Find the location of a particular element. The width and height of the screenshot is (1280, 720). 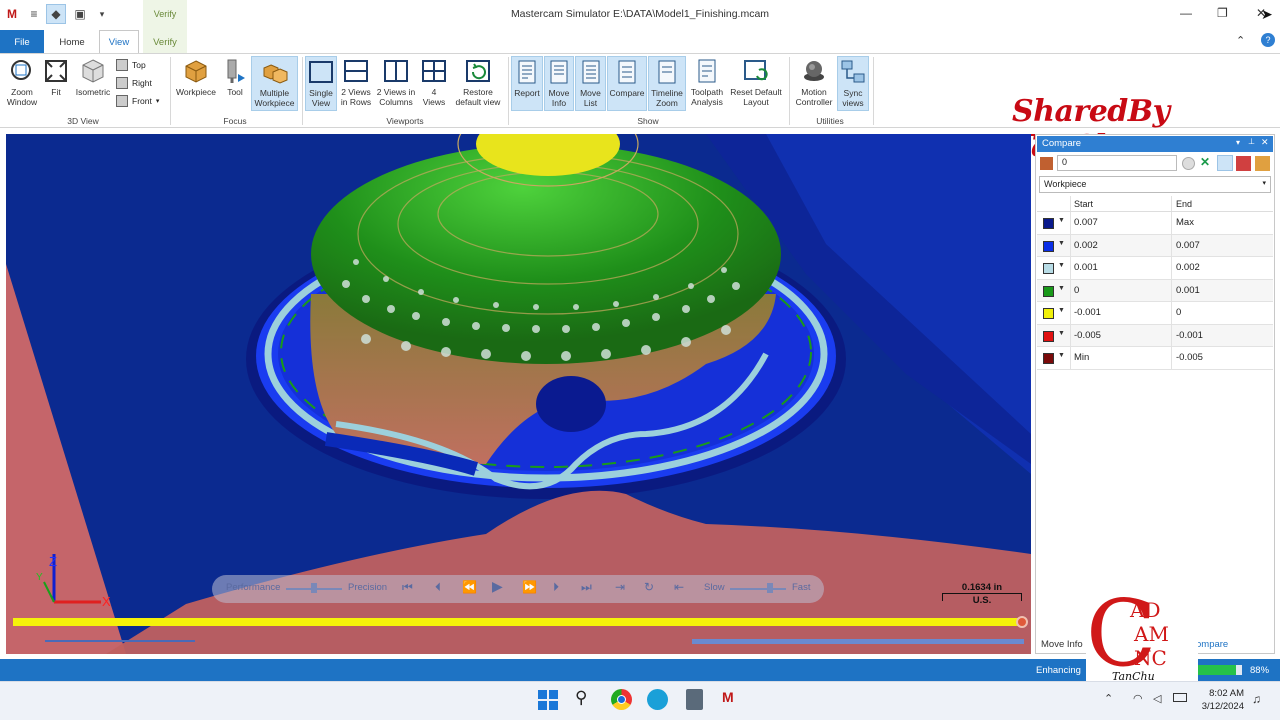

range-start: 0.001 is located at coordinates (1086, 267).